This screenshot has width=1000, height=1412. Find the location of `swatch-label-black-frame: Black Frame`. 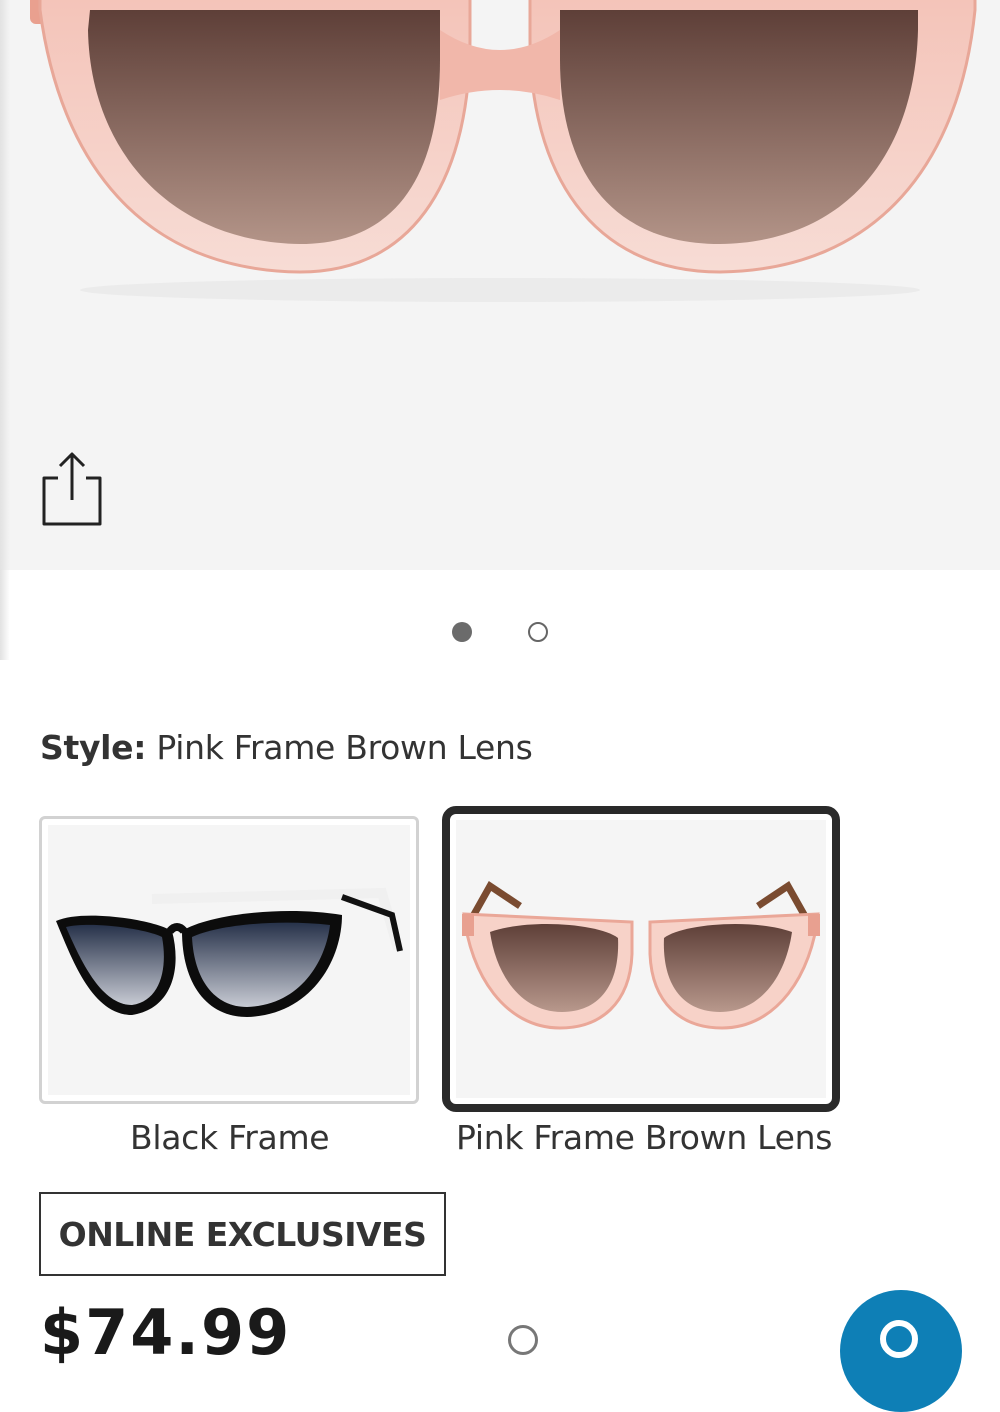

swatch-label-black-frame: Black Frame is located at coordinates (230, 1137).